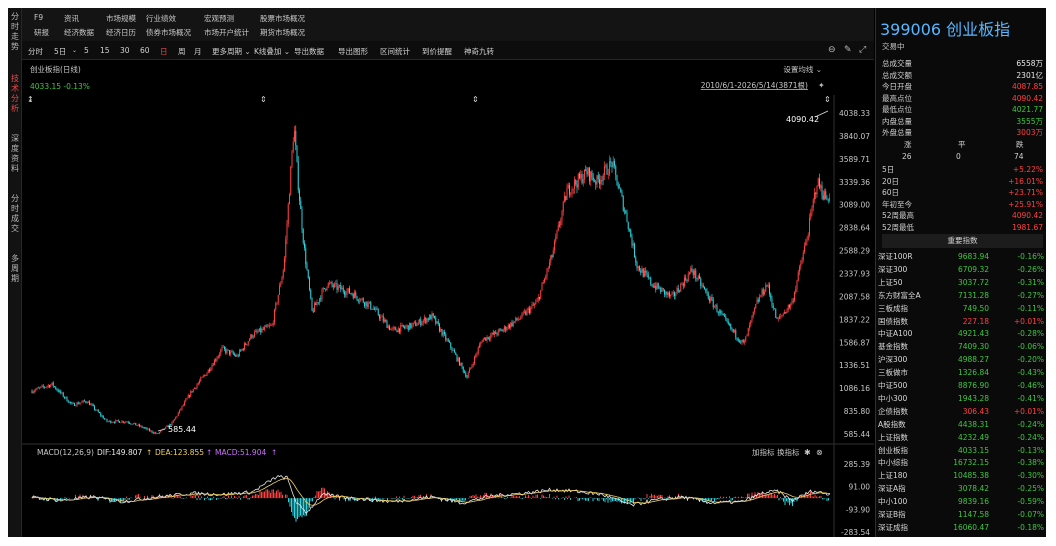  What do you see at coordinates (832, 50) in the screenshot?
I see `minus-circle-icon: ⊖` at bounding box center [832, 50].